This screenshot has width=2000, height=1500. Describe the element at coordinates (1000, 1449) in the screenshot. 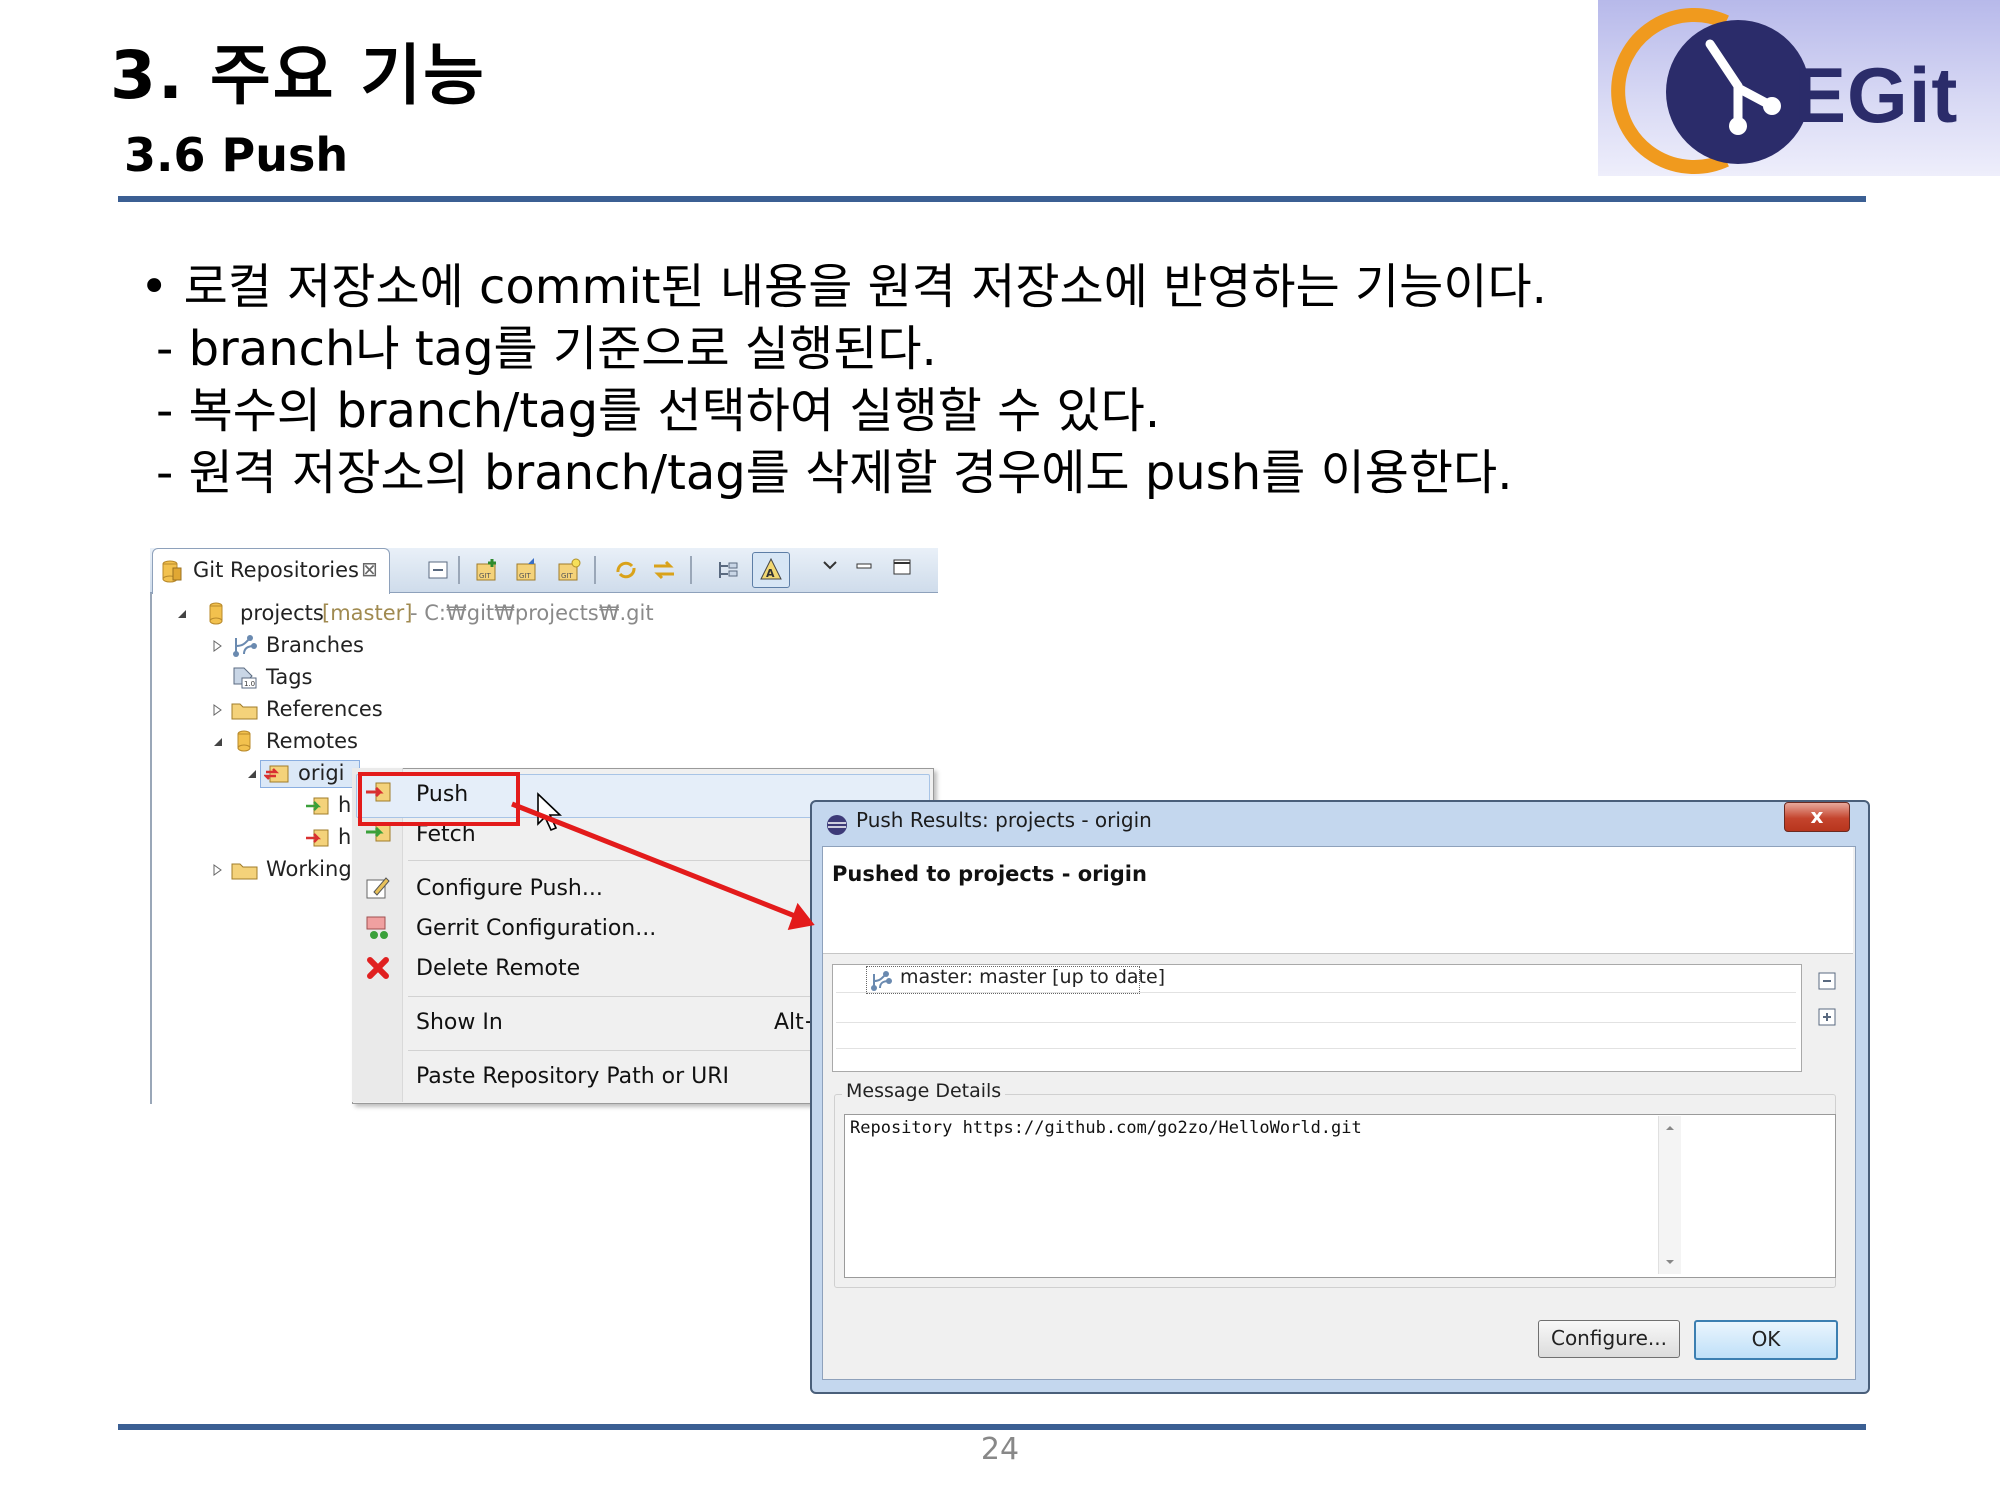

I see `page-number: 24` at that location.